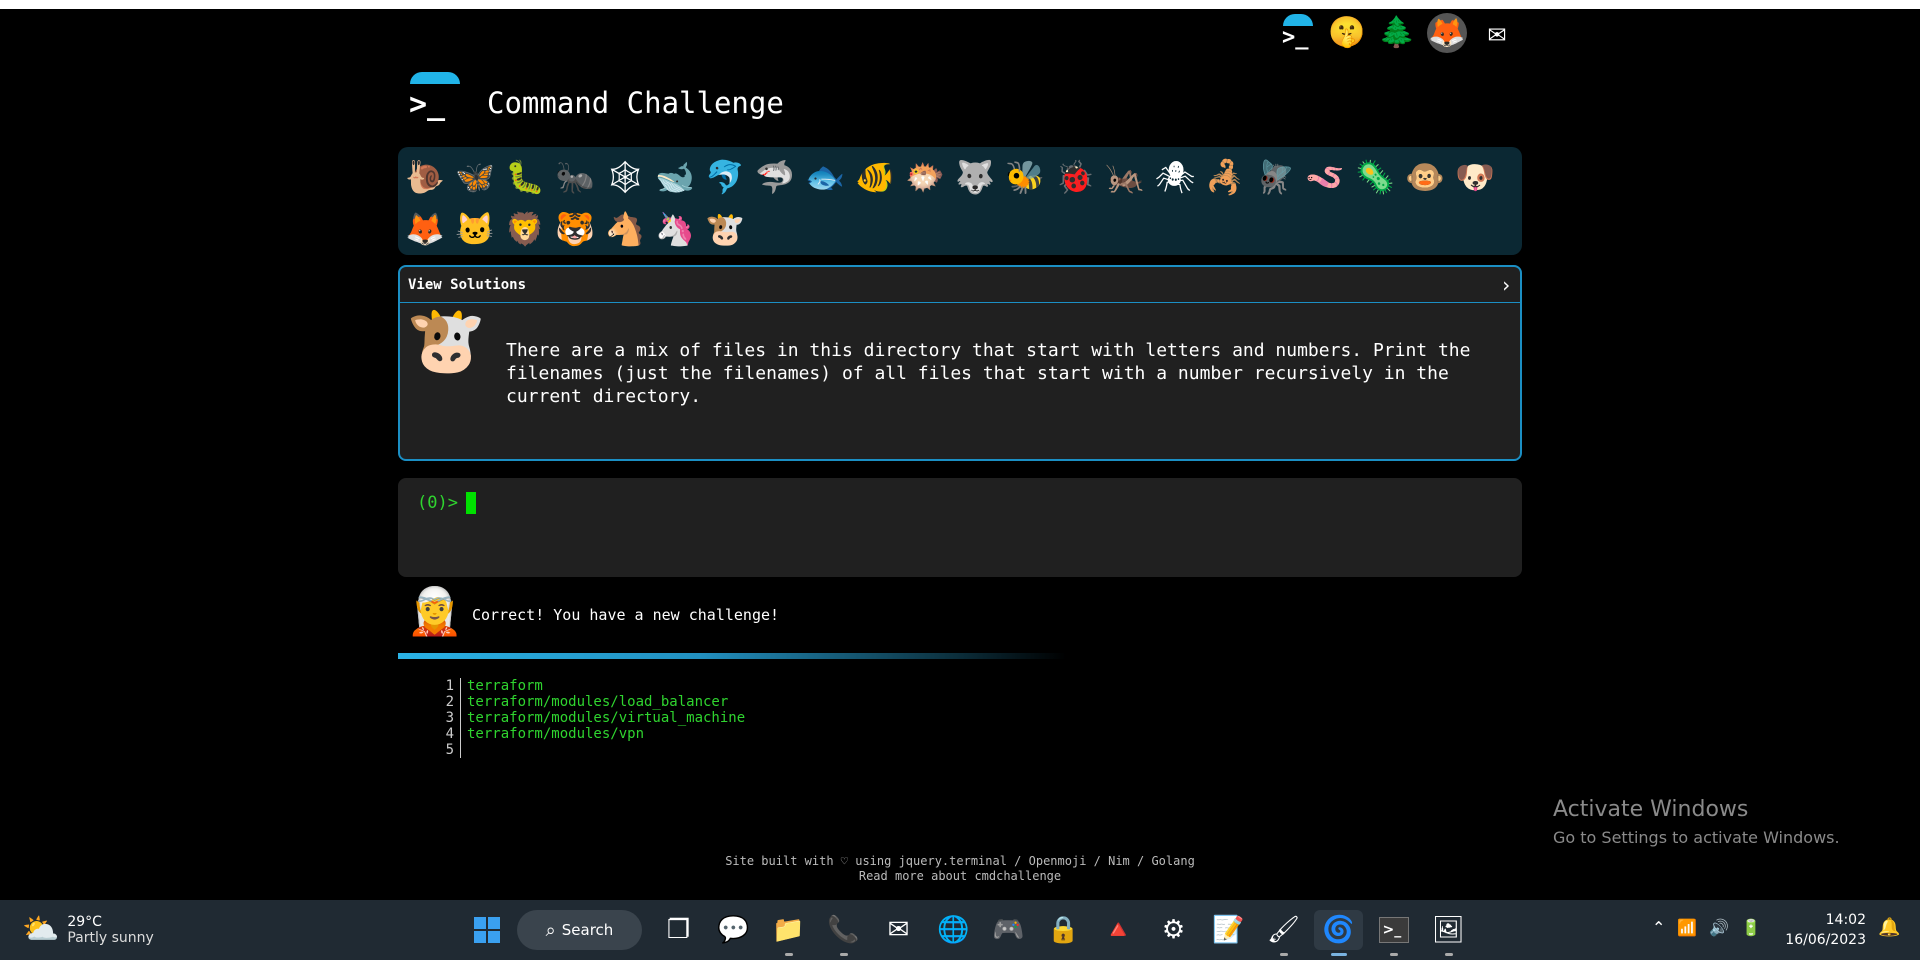 Image resolution: width=1920 pixels, height=960 pixels. I want to click on horse-icon: 🐴, so click(625, 229).